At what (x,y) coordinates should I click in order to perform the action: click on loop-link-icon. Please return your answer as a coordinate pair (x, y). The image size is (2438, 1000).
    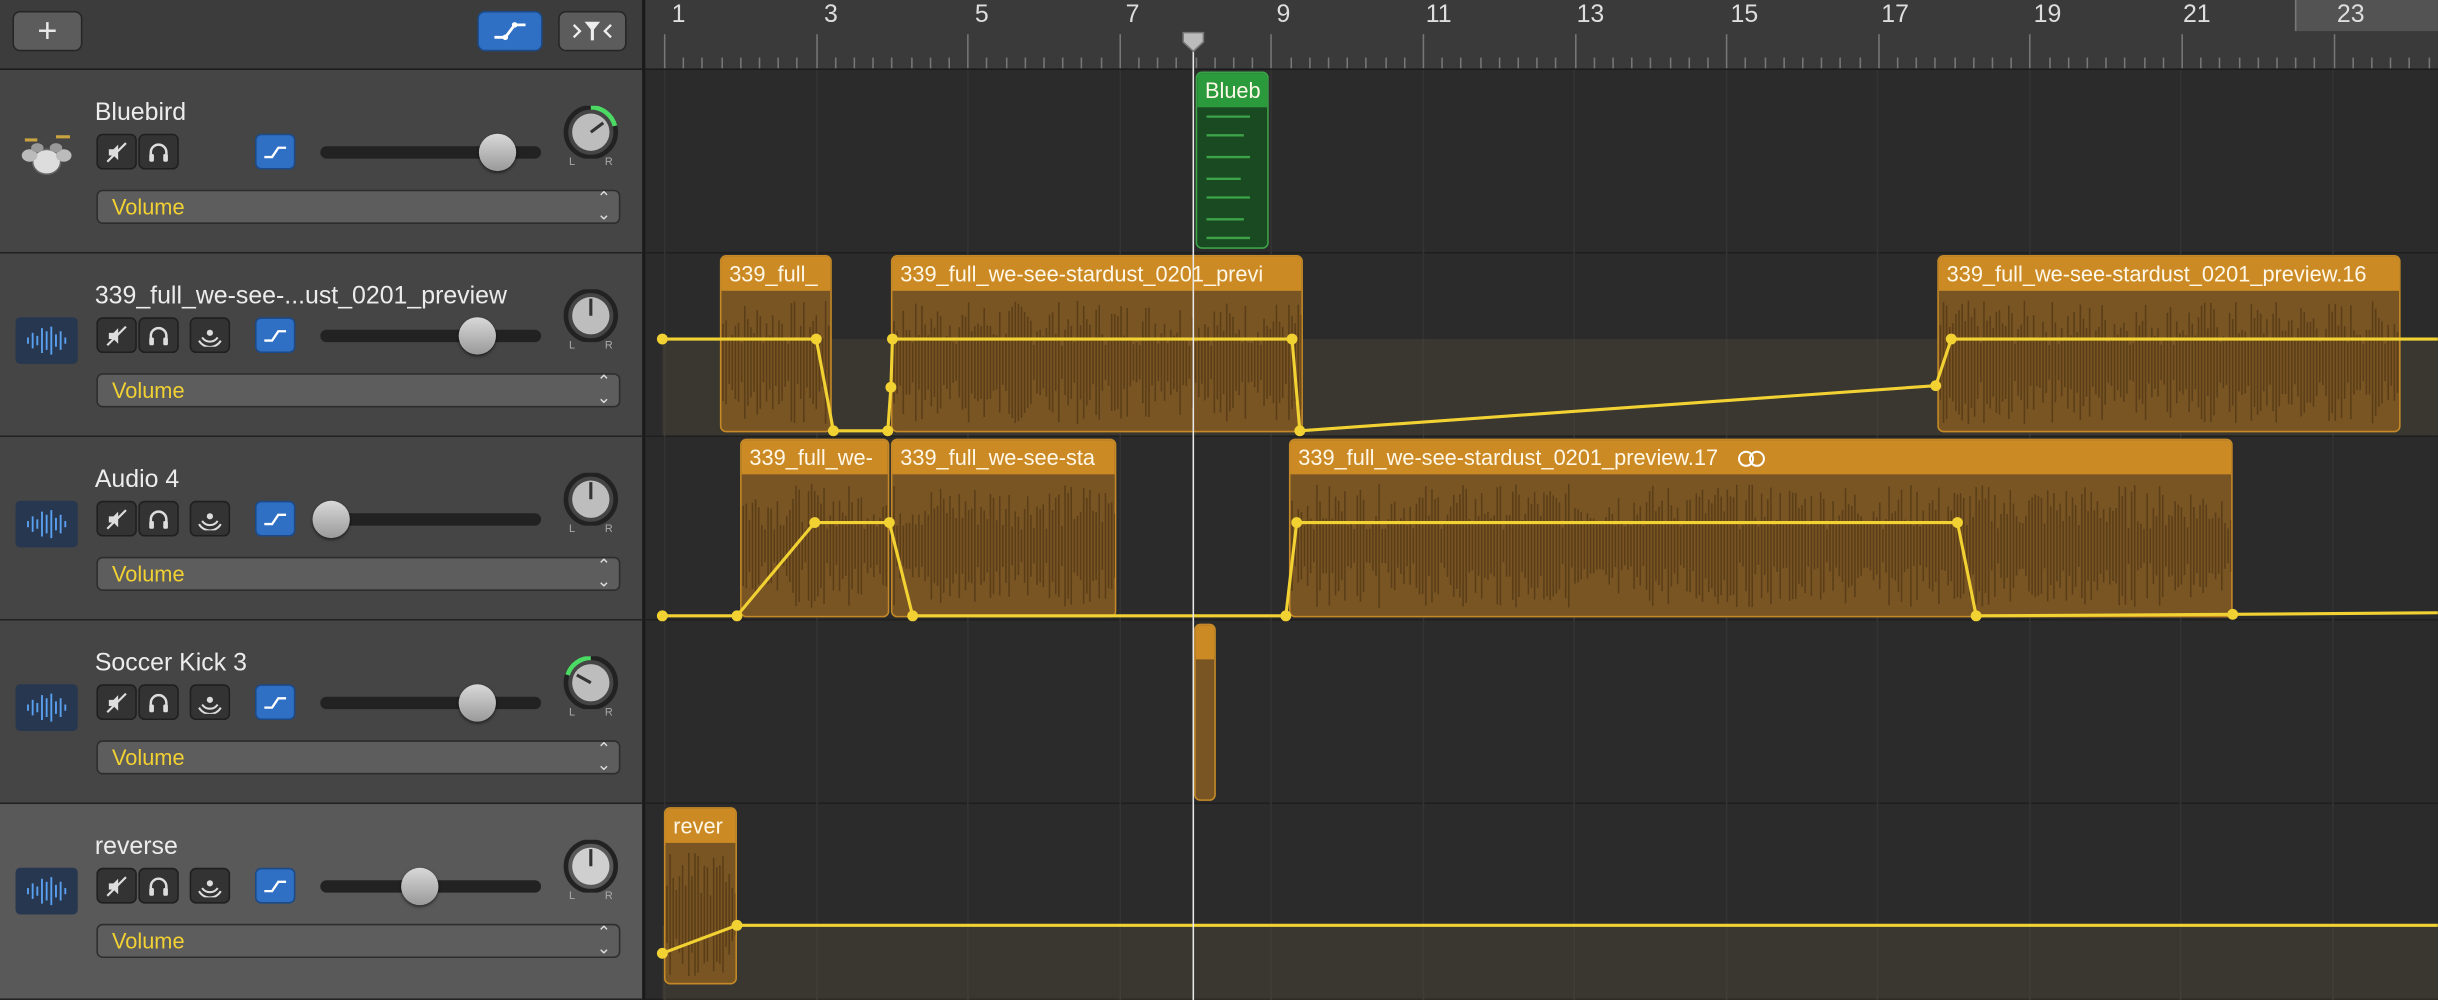
    Looking at the image, I should click on (1751, 459).